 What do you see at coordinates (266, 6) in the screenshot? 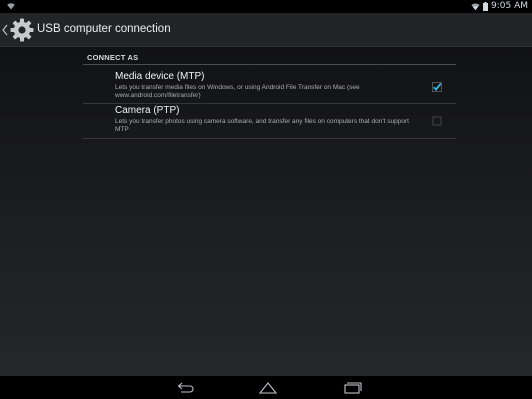
I see `status-bar: 9:05 AM` at bounding box center [266, 6].